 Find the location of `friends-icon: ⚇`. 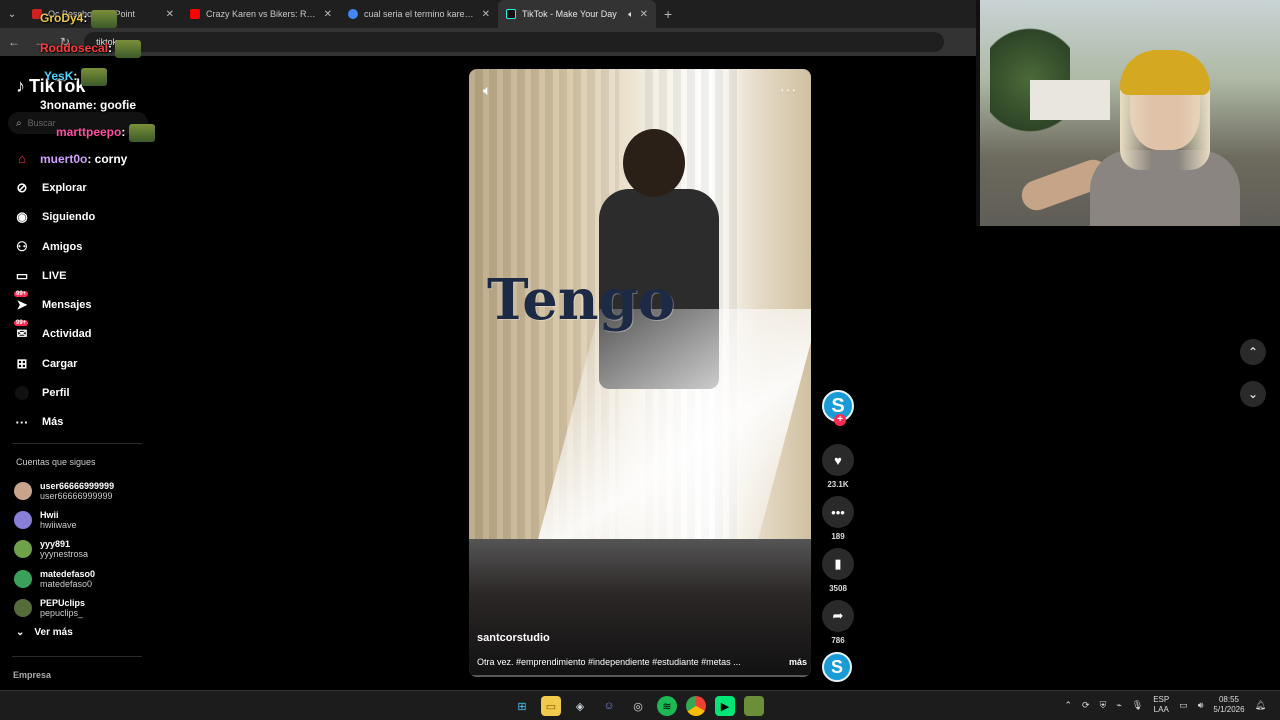

friends-icon: ⚇ is located at coordinates (22, 246).